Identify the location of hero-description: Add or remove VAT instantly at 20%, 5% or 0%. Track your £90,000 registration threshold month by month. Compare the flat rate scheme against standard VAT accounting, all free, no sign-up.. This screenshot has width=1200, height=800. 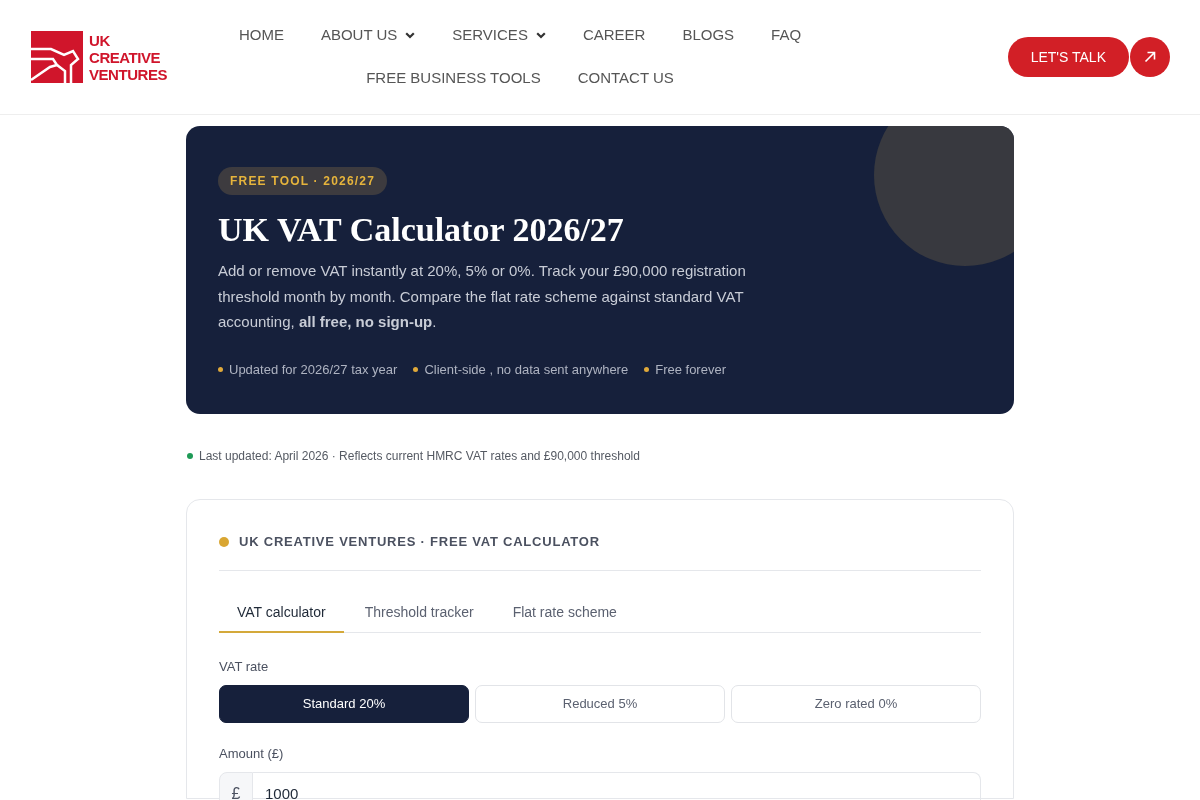
(482, 296).